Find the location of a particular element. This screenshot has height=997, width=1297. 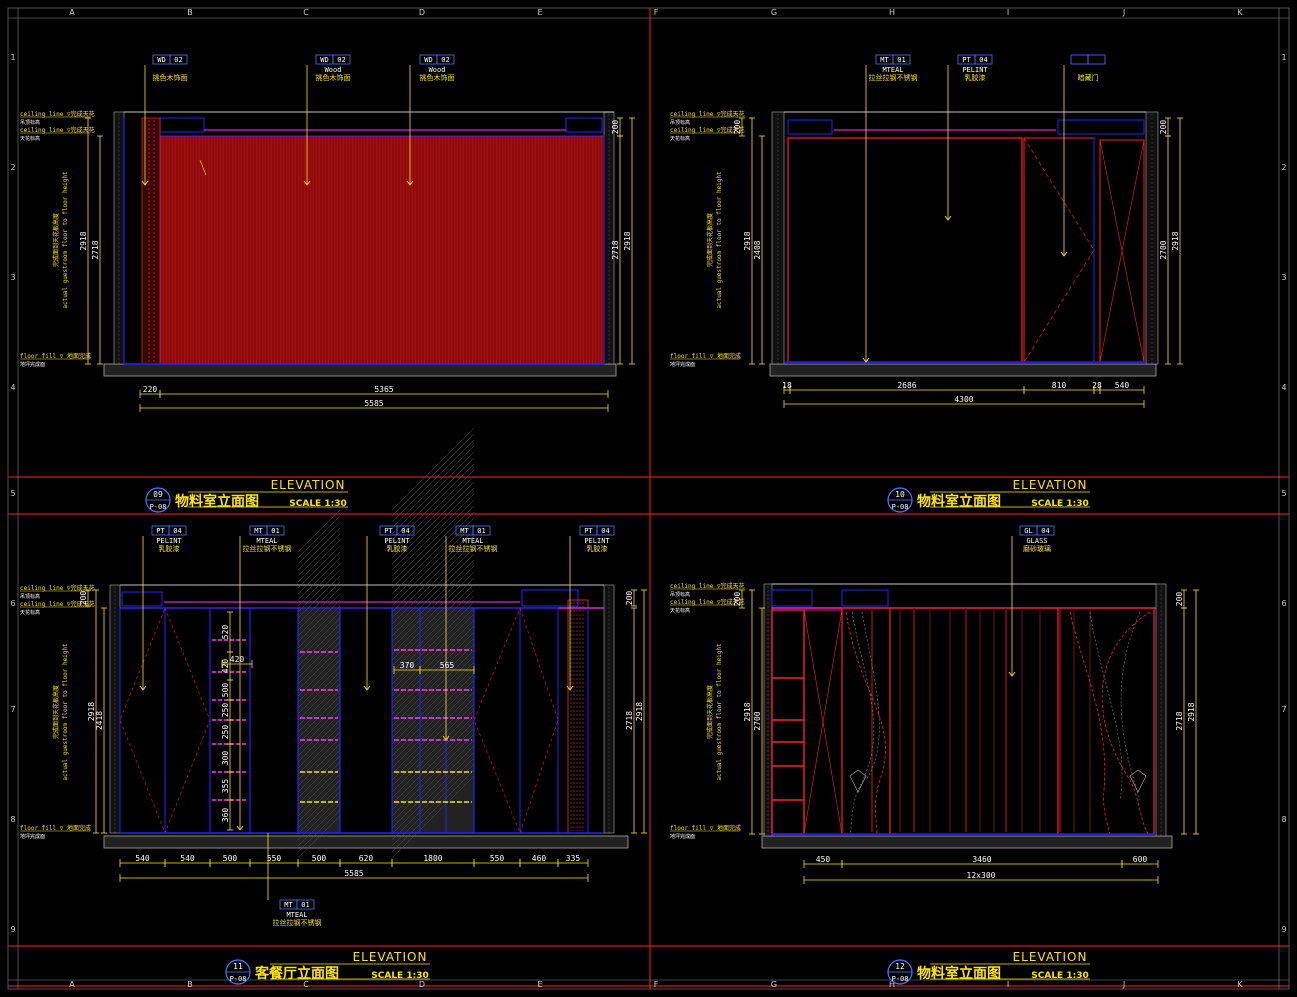

grid-letter-top: B is located at coordinates (190, 12).